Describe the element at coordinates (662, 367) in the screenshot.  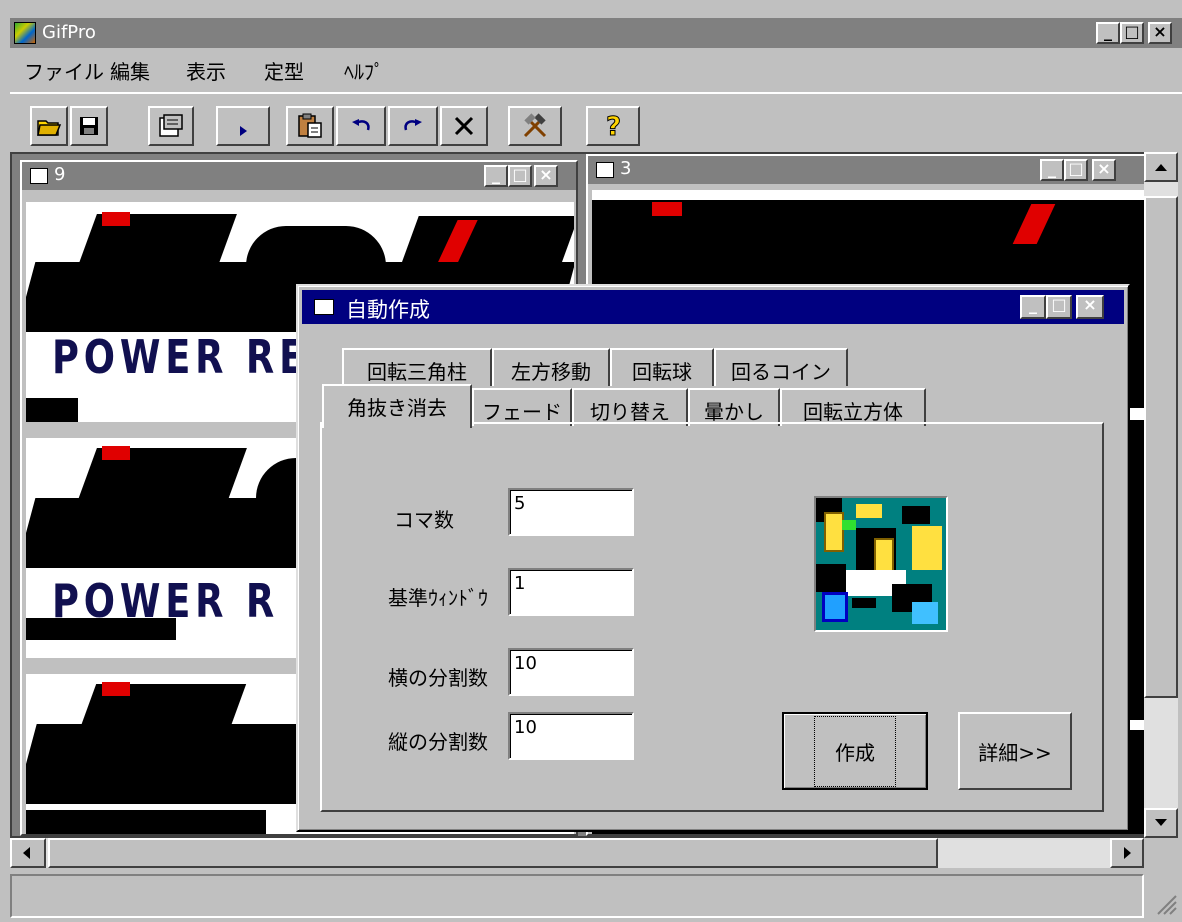
I see `tab-rotating-sphere: 回転球` at that location.